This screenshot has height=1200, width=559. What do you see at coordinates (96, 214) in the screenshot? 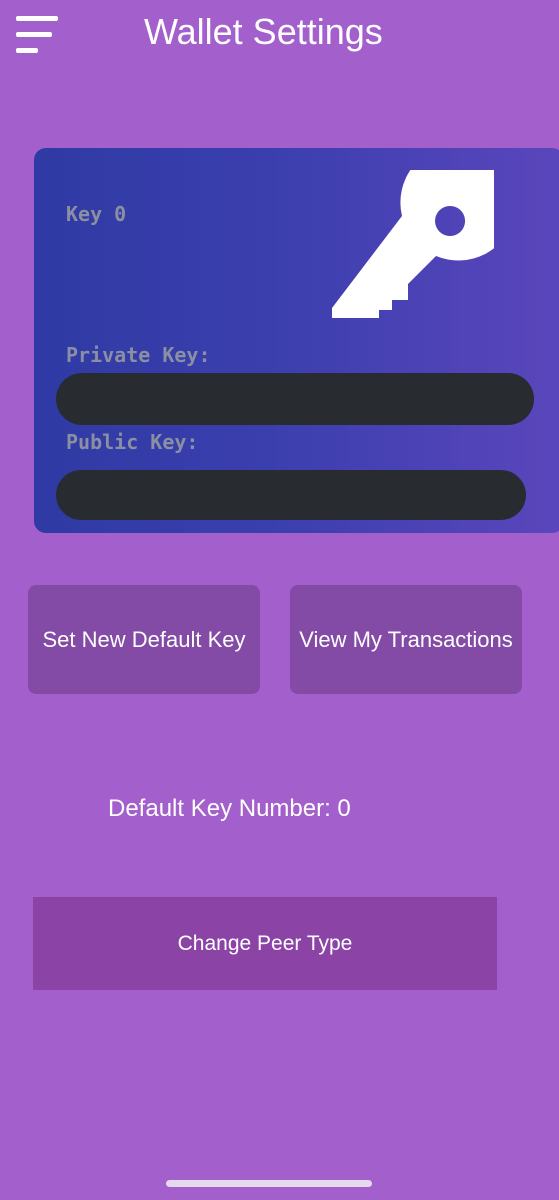
I see `key-name: Key 0` at bounding box center [96, 214].